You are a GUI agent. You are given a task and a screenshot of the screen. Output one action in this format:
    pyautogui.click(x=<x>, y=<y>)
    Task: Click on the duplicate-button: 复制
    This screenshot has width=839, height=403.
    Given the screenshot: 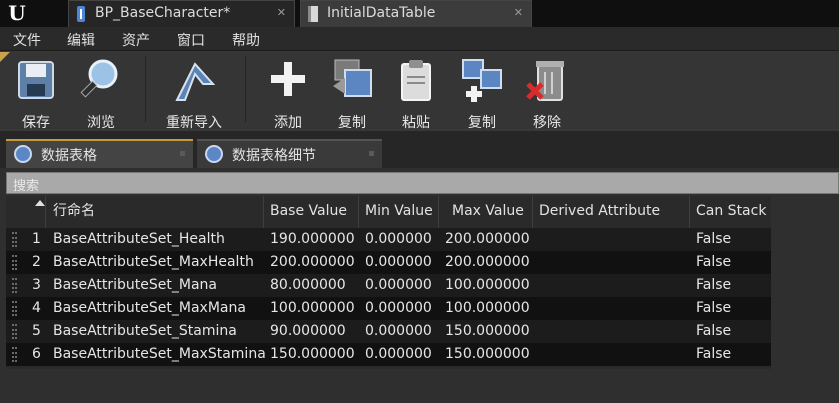 What is the action you would take?
    pyautogui.click(x=482, y=93)
    